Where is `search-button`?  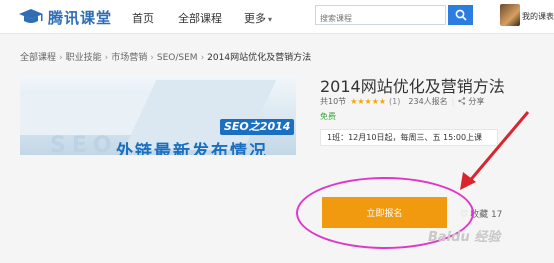 search-button is located at coordinates (460, 15).